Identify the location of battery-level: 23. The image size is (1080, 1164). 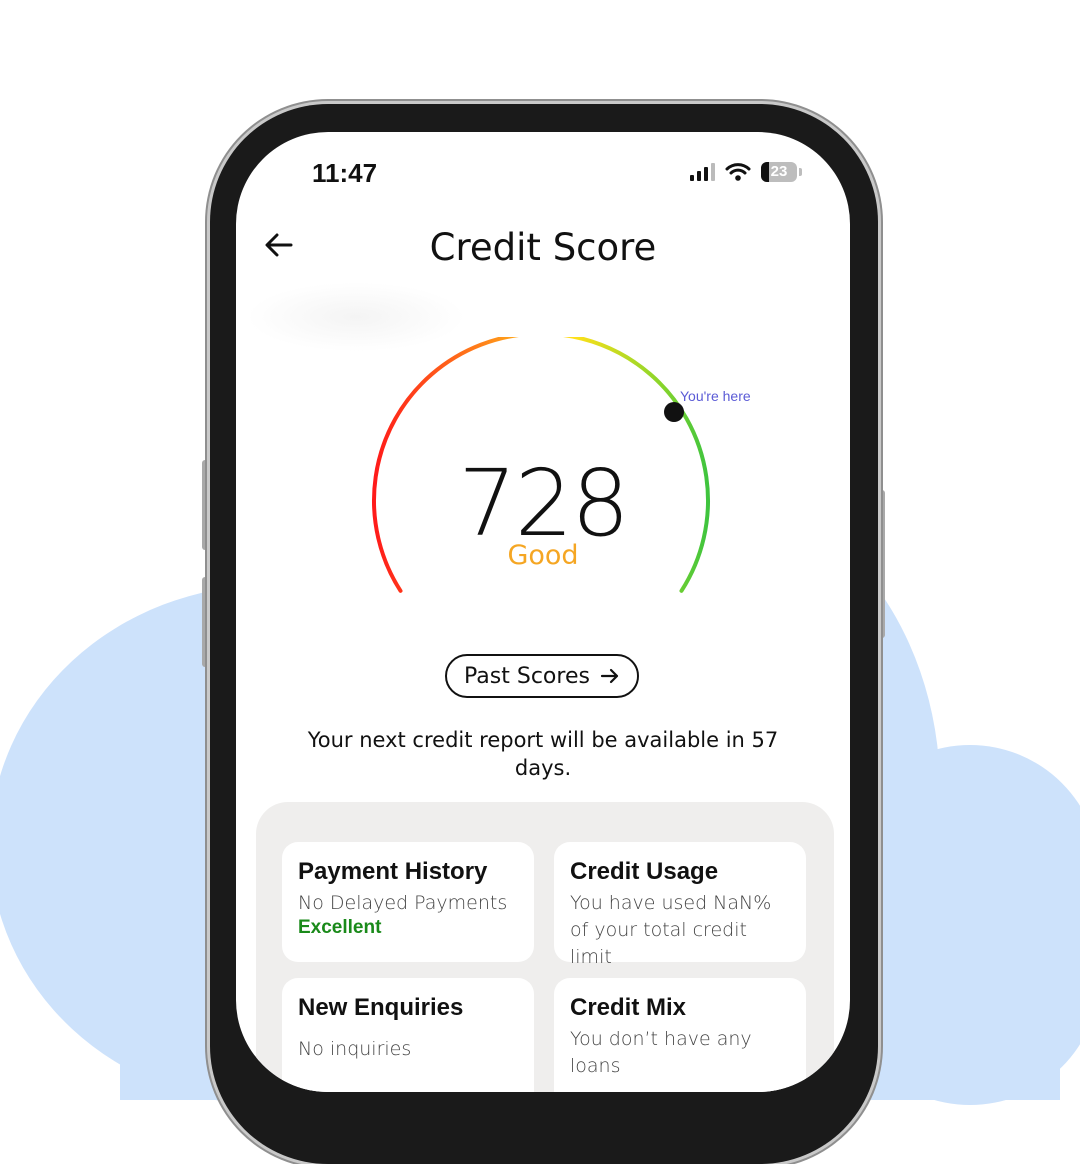
(779, 171).